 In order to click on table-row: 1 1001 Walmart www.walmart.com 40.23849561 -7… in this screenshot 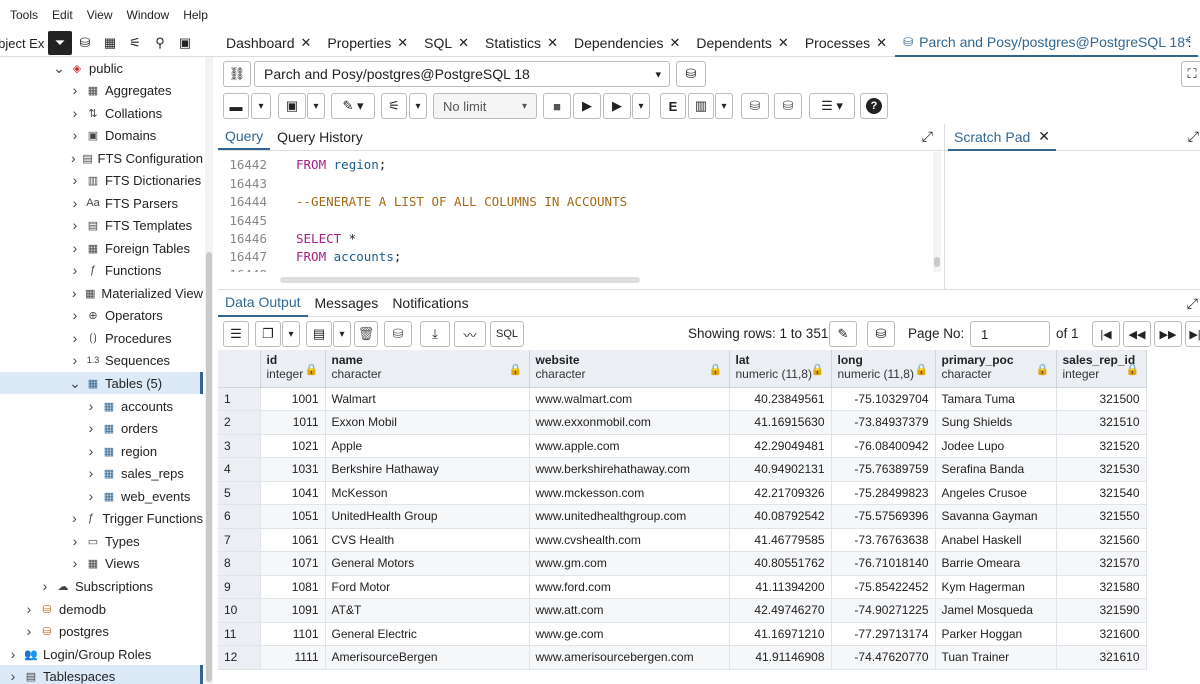, I will do `click(682, 399)`.